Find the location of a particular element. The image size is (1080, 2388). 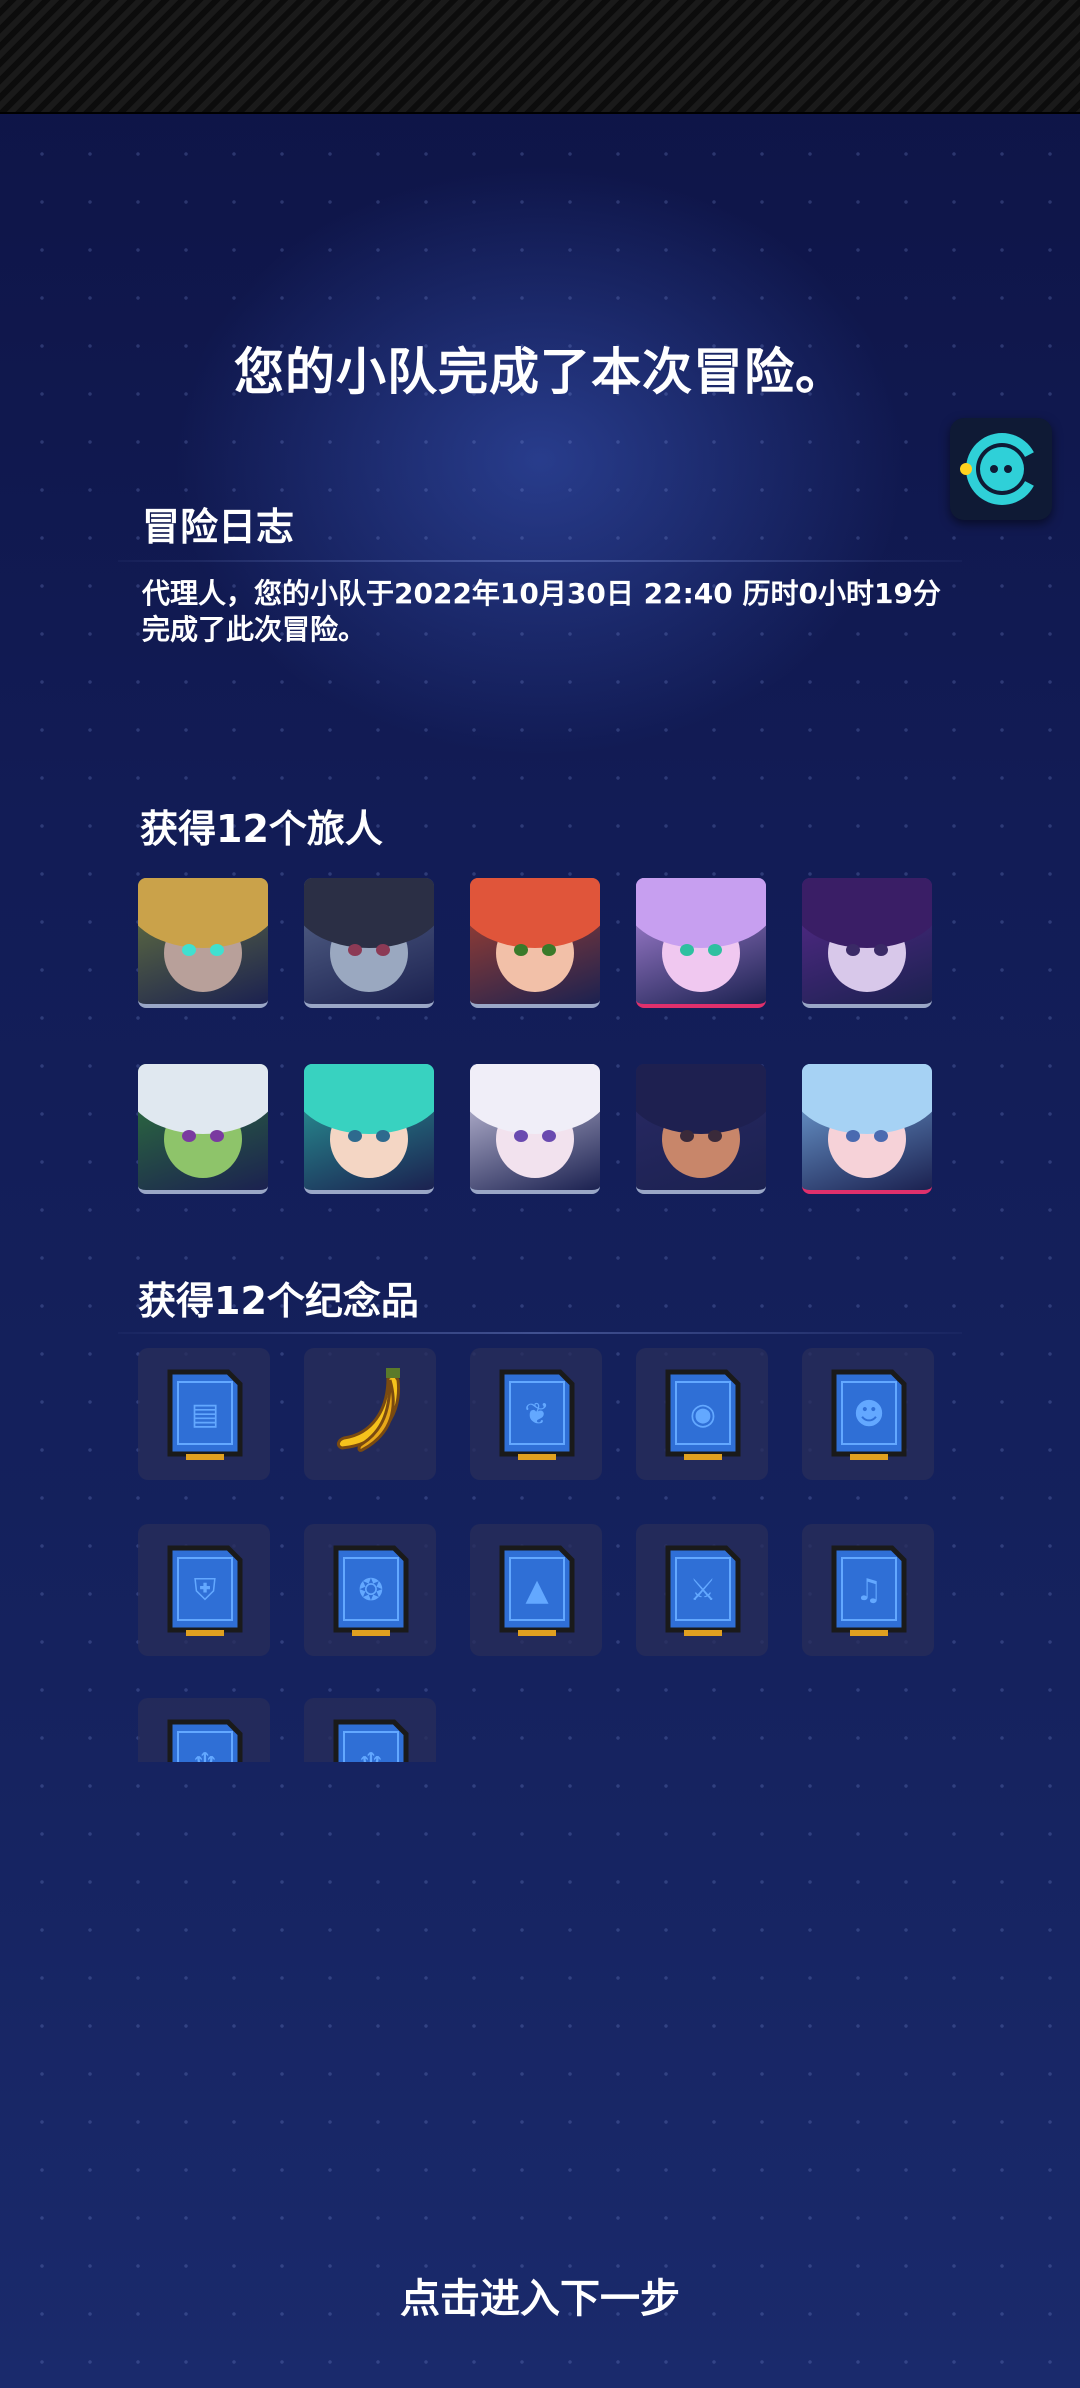

chat-bubble-icon is located at coordinates (1001, 469).